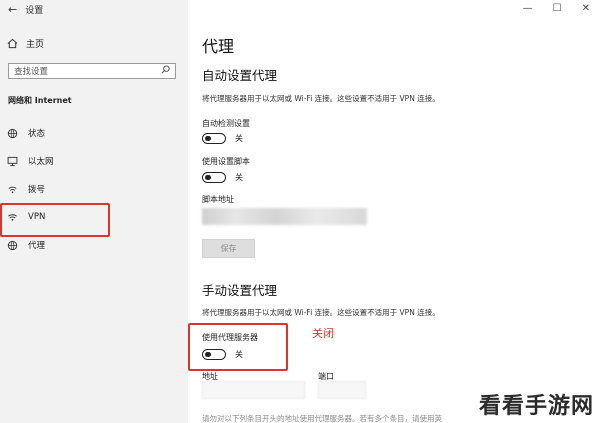 The height and width of the screenshot is (423, 600). What do you see at coordinates (239, 138) in the screenshot?
I see `auto-detect-state: 关` at bounding box center [239, 138].